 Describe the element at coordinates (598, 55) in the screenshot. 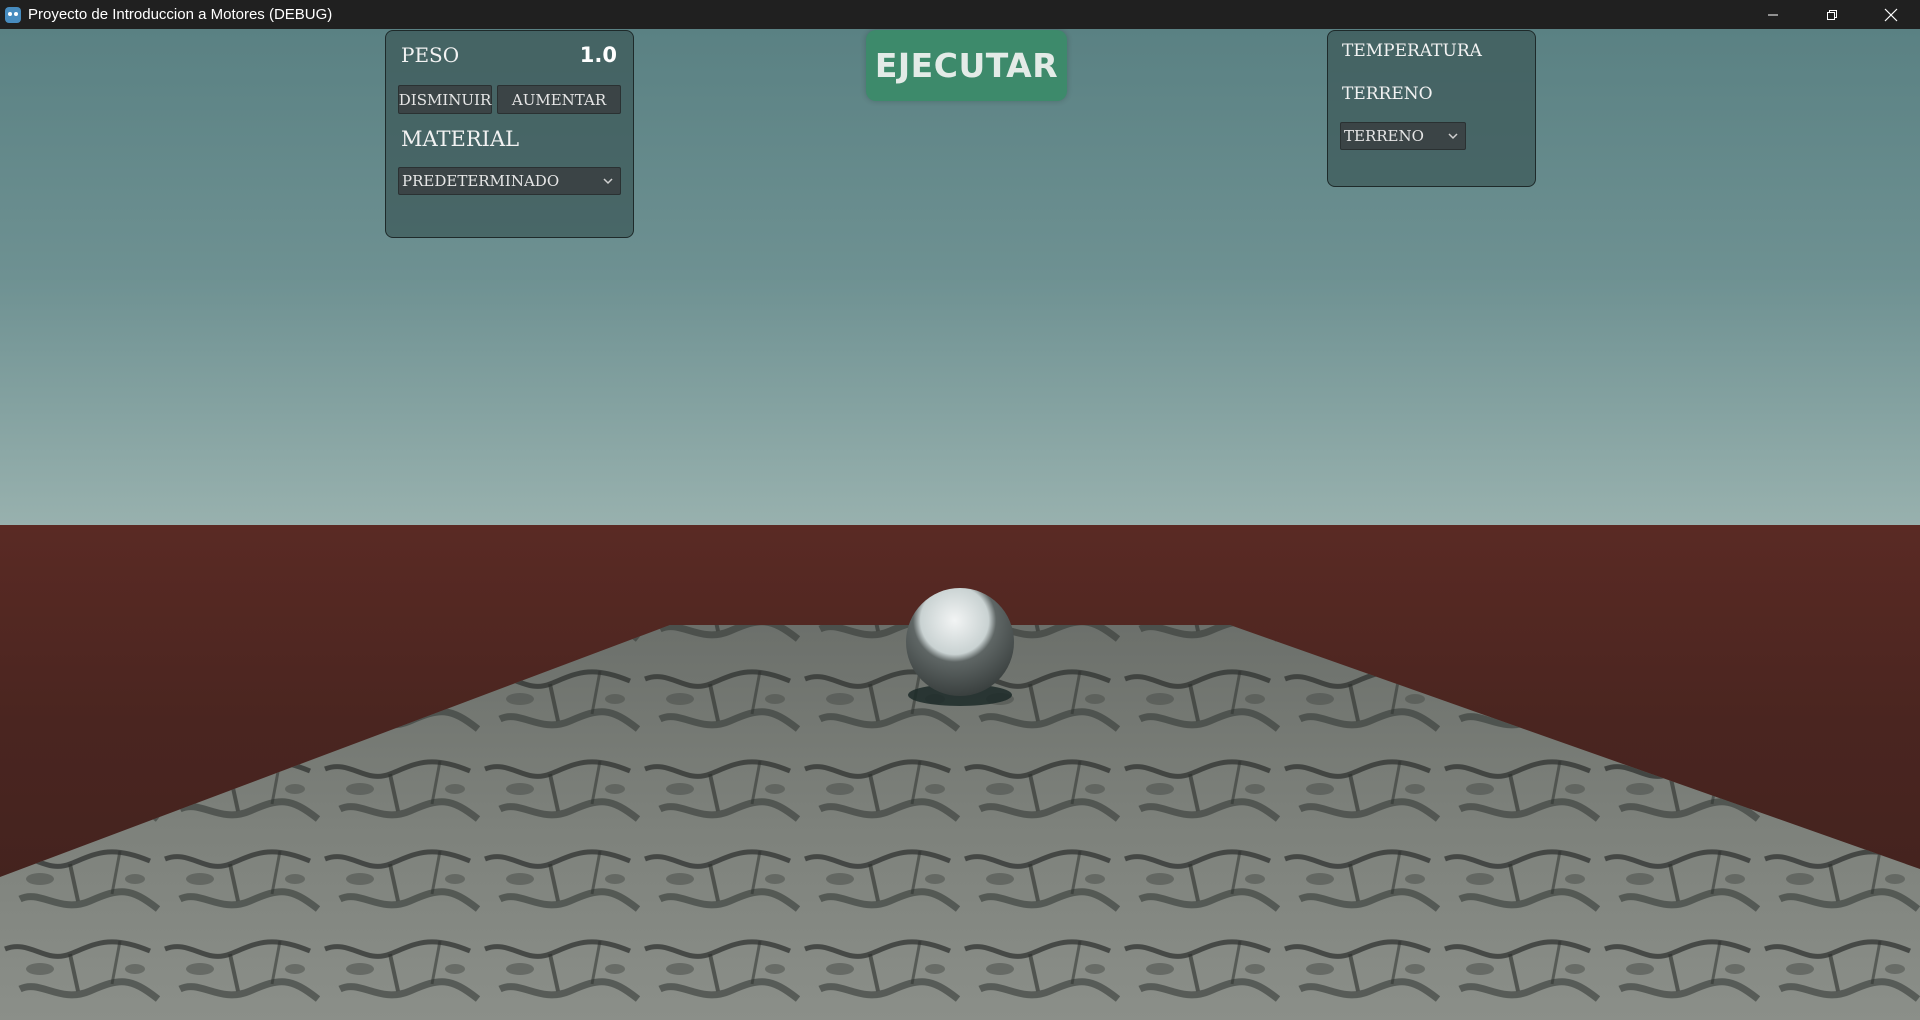

I see `weight-value: 1.0` at that location.